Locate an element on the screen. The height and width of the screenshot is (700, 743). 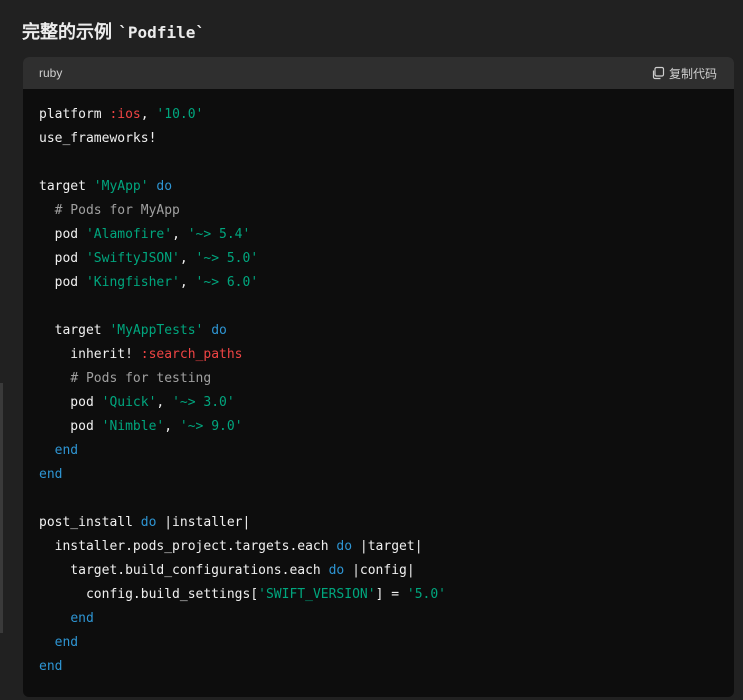
copy-code-label: 复制代码 is located at coordinates (692, 73).